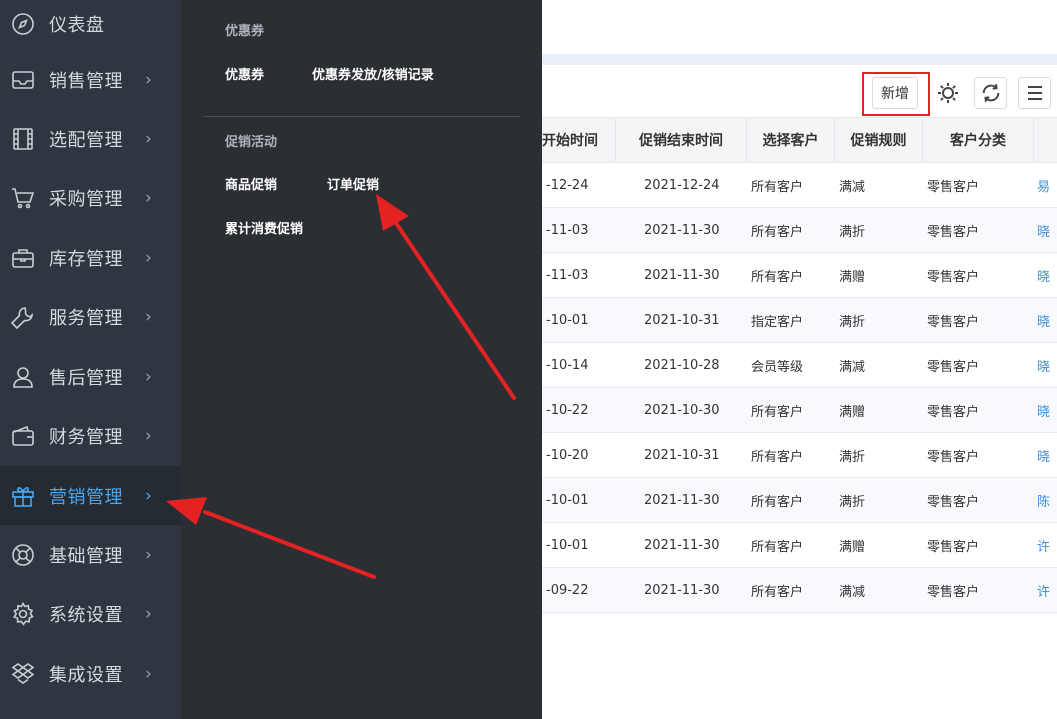 This screenshot has height=719, width=1057. Describe the element at coordinates (373, 73) in the screenshot. I see `submenu-link-coupon-records: 优惠券发放/核销记录` at that location.